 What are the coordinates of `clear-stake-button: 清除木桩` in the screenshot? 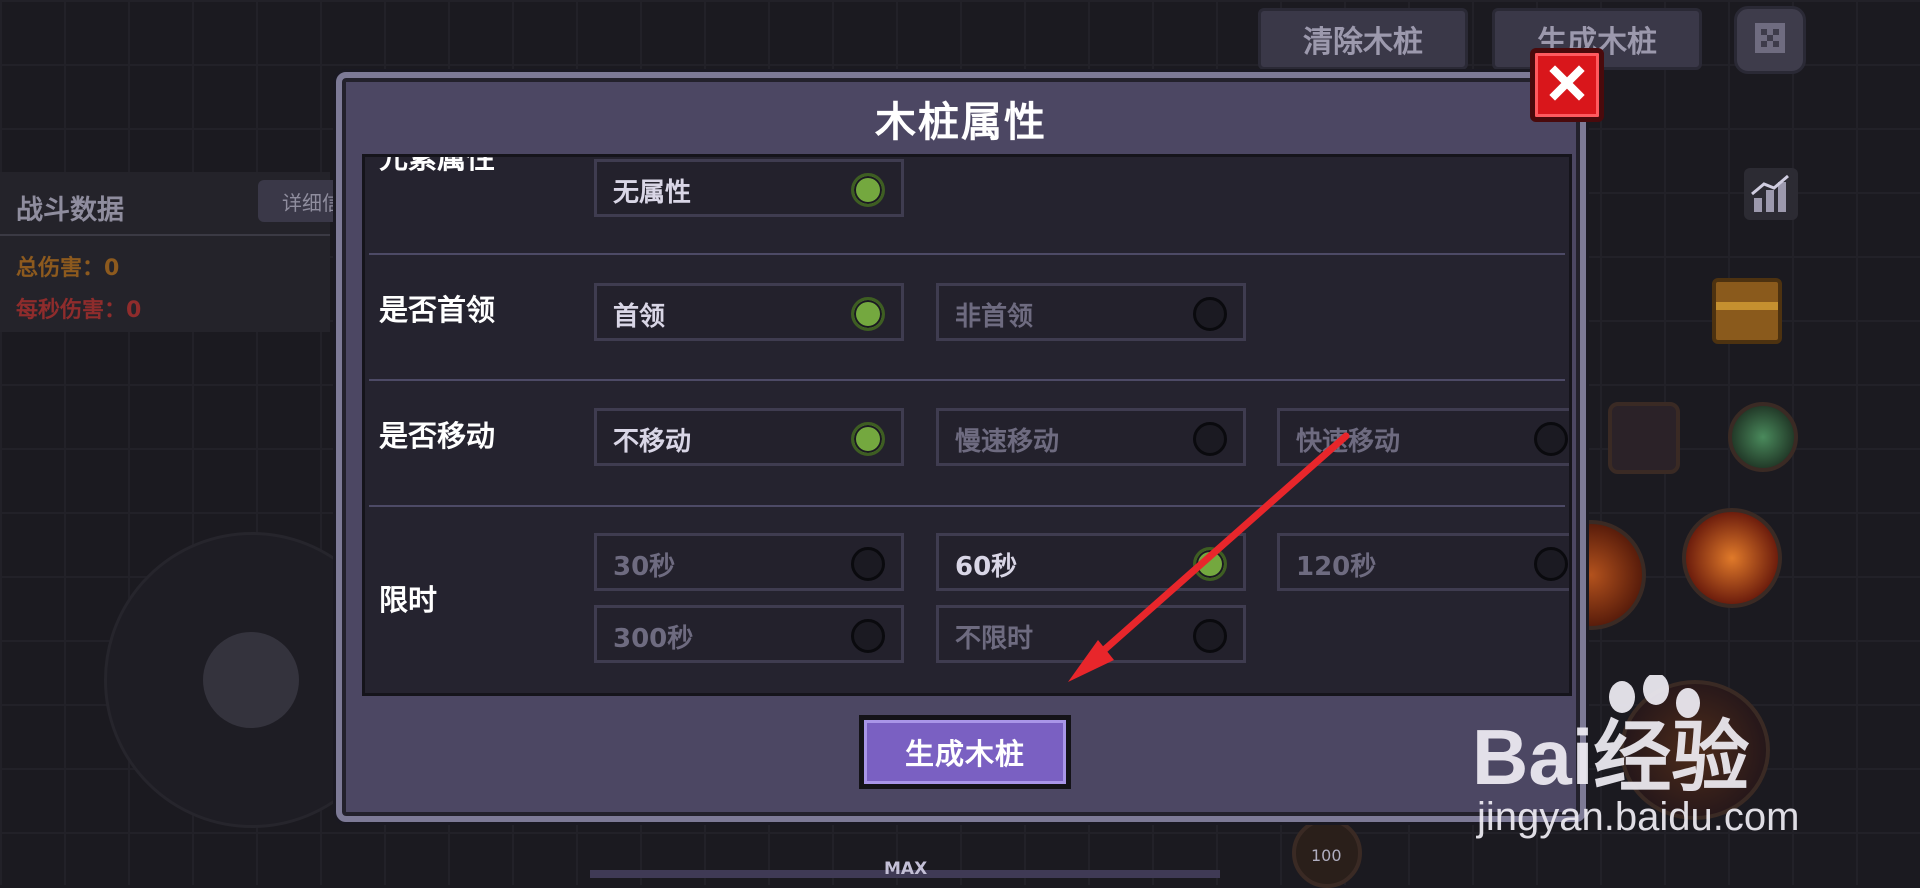 It's located at (1363, 39).